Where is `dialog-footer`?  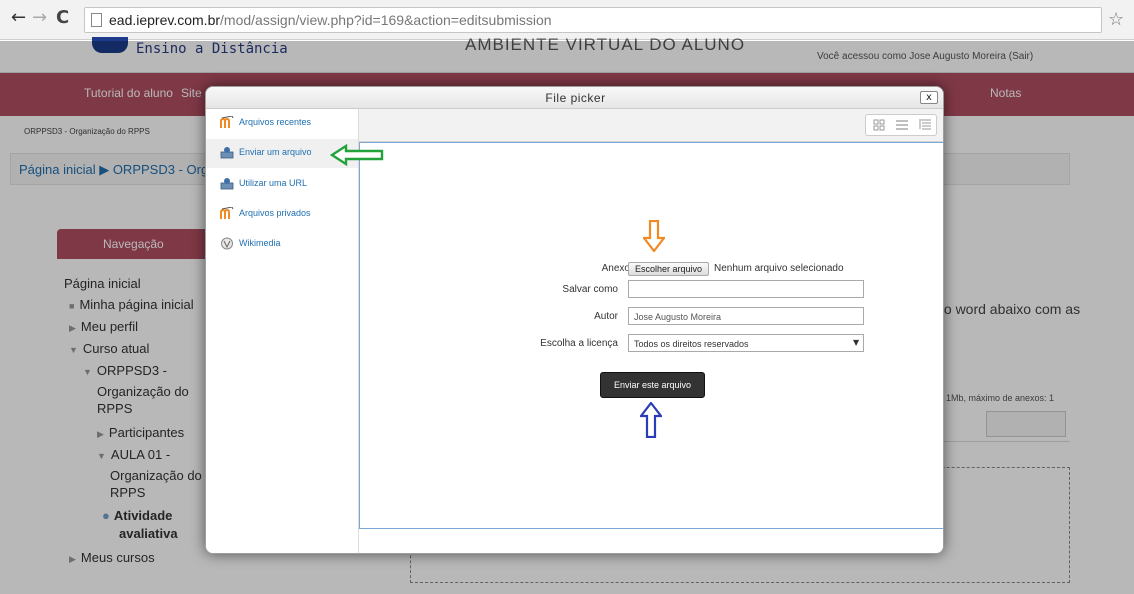 dialog-footer is located at coordinates (651, 541).